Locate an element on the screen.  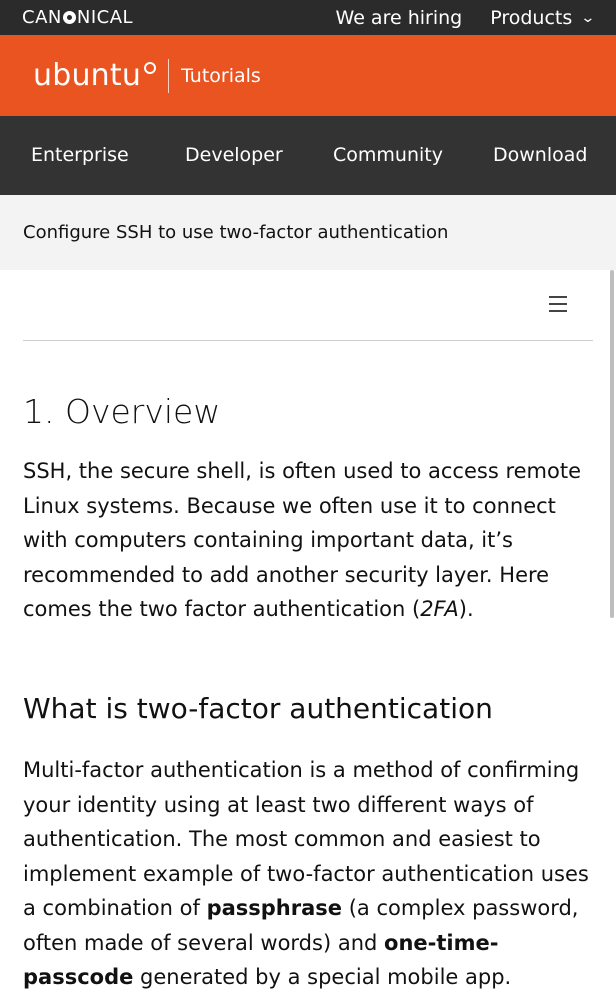
overview-abbr: 2FA is located at coordinates (439, 609).